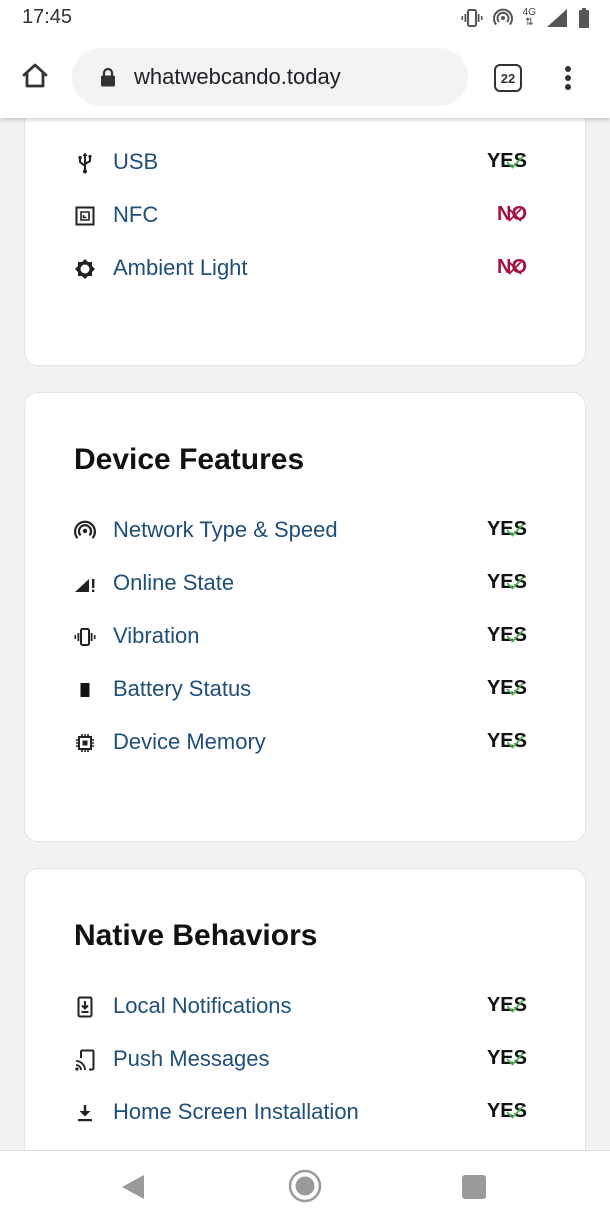 The height and width of the screenshot is (1220, 610). What do you see at coordinates (85, 743) in the screenshot?
I see `memory-chip-icon` at bounding box center [85, 743].